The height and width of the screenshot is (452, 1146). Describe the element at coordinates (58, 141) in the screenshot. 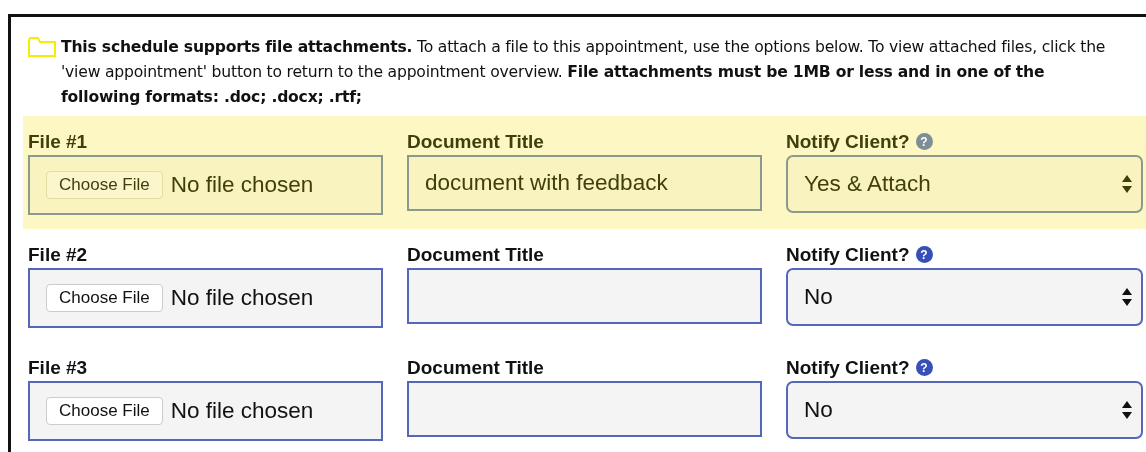

I see `file-label: File #1` at that location.